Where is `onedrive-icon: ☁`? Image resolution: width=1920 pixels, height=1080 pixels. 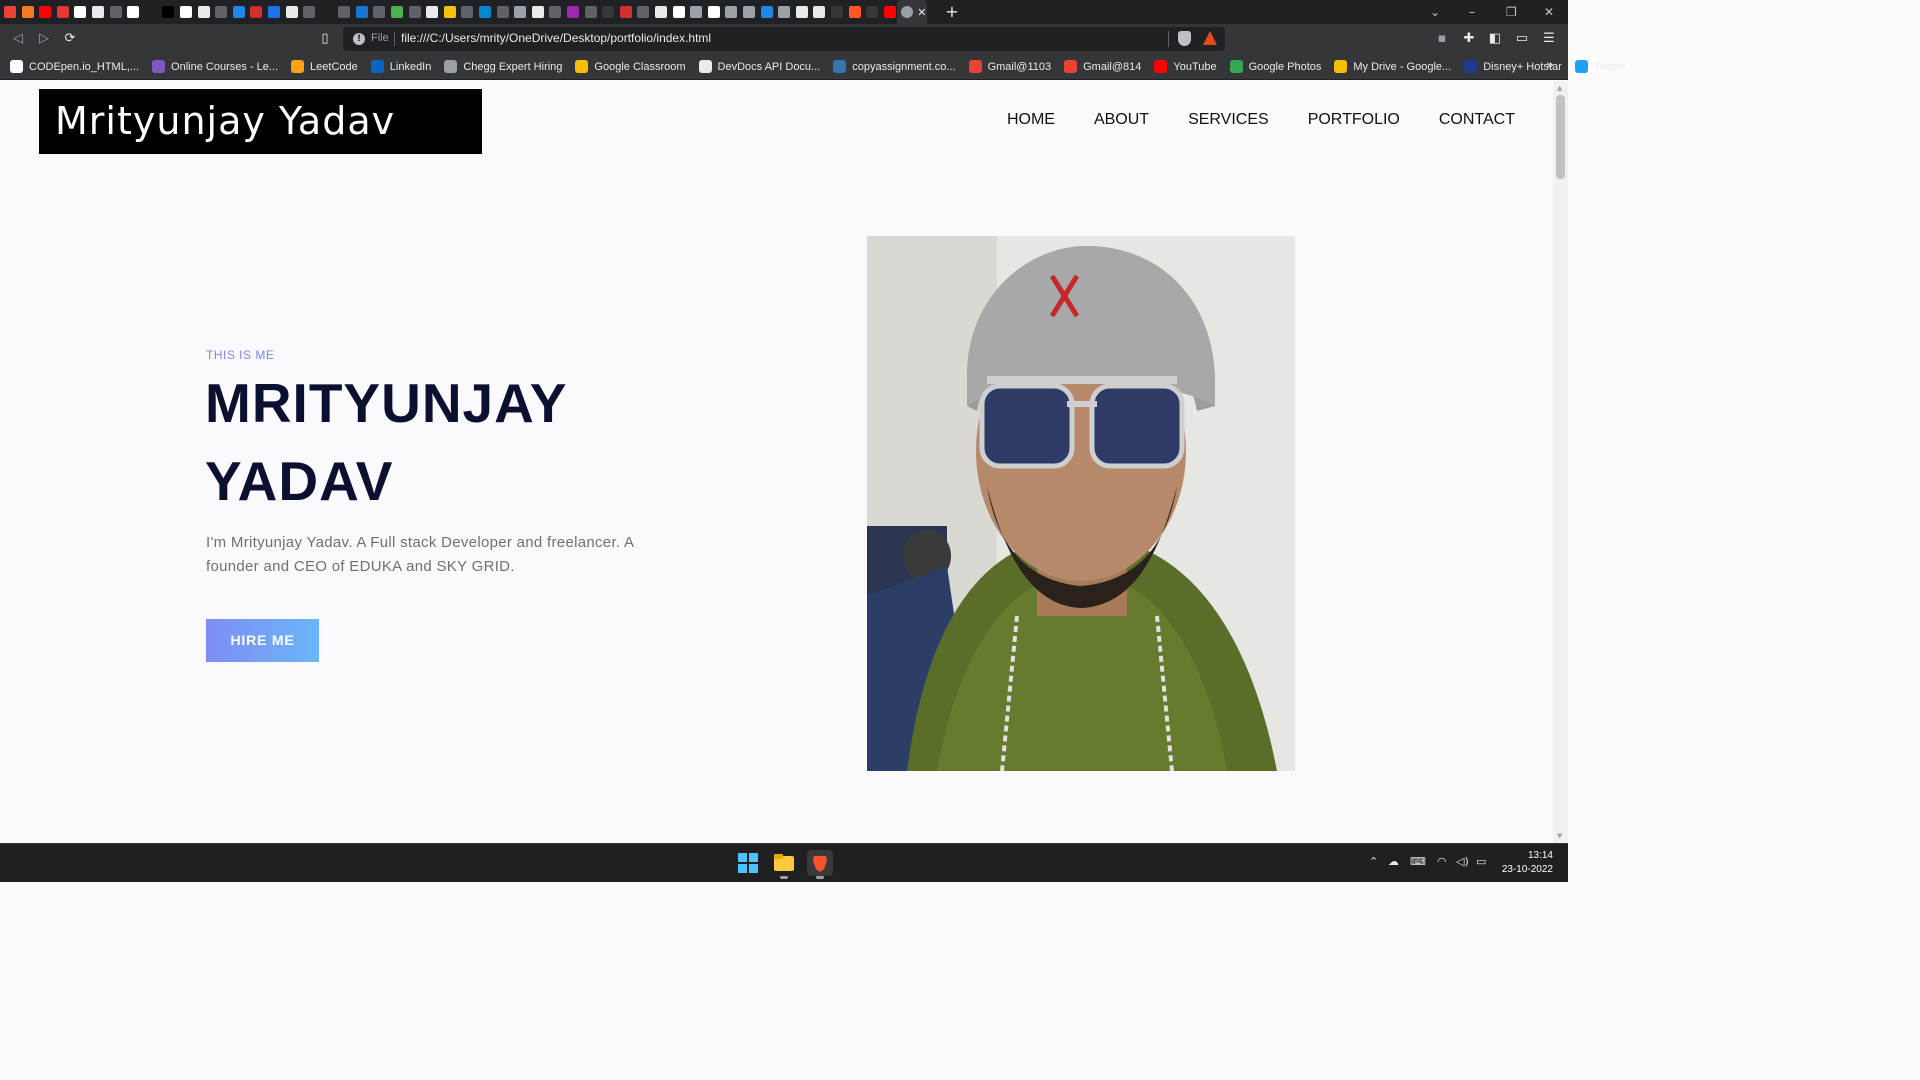 onedrive-icon: ☁ is located at coordinates (1393, 861).